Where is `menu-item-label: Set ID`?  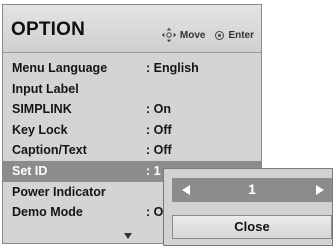 menu-item-label: Set ID is located at coordinates (30, 170).